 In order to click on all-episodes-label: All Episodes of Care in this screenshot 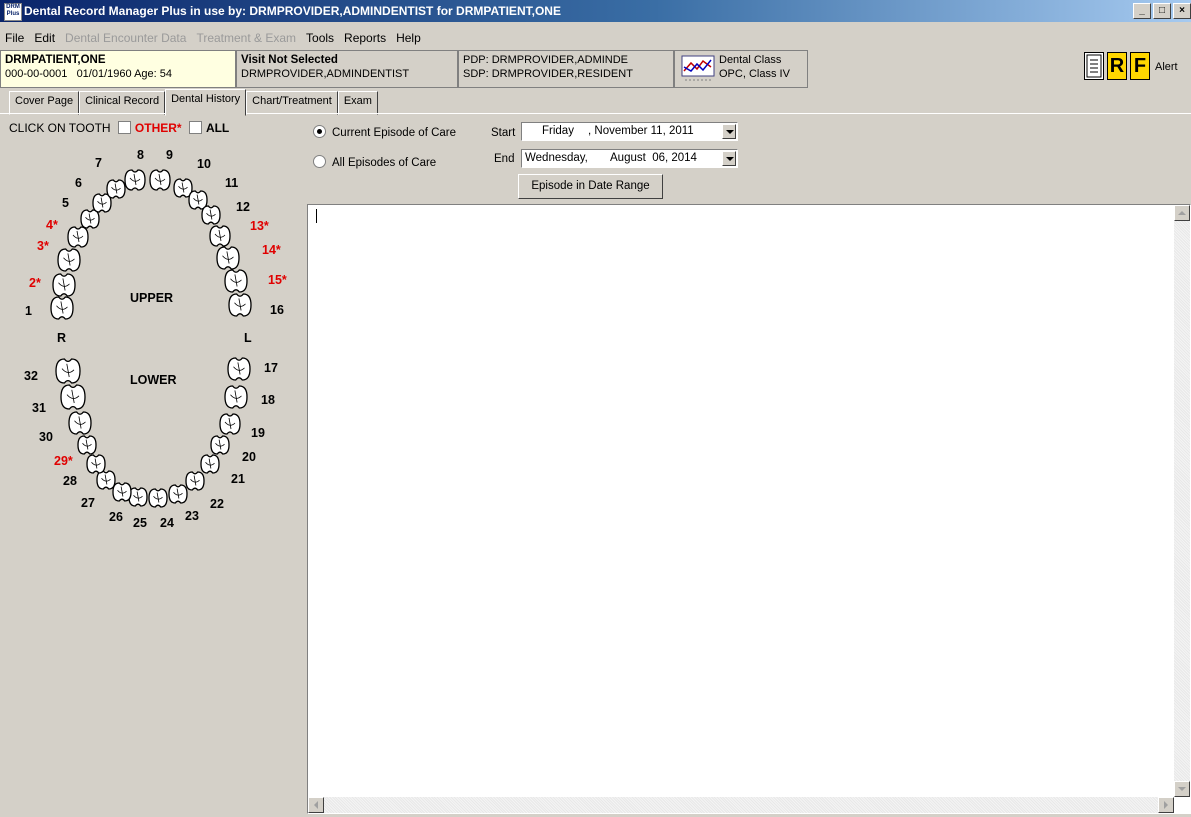, I will do `click(384, 163)`.